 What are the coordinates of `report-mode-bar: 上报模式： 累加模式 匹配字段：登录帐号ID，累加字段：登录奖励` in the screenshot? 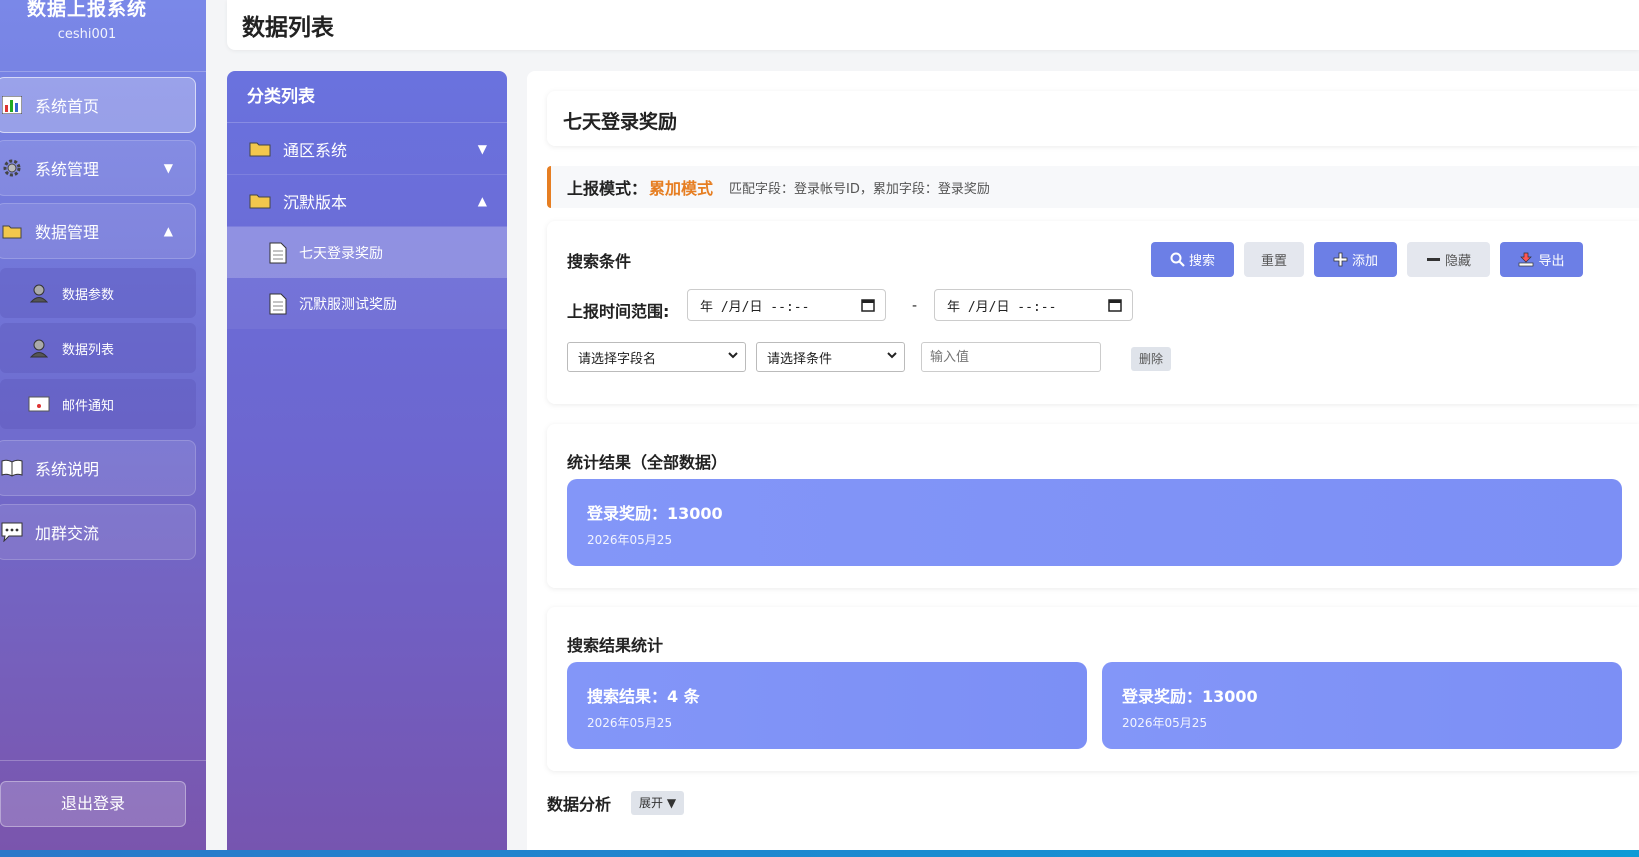 It's located at (1093, 187).